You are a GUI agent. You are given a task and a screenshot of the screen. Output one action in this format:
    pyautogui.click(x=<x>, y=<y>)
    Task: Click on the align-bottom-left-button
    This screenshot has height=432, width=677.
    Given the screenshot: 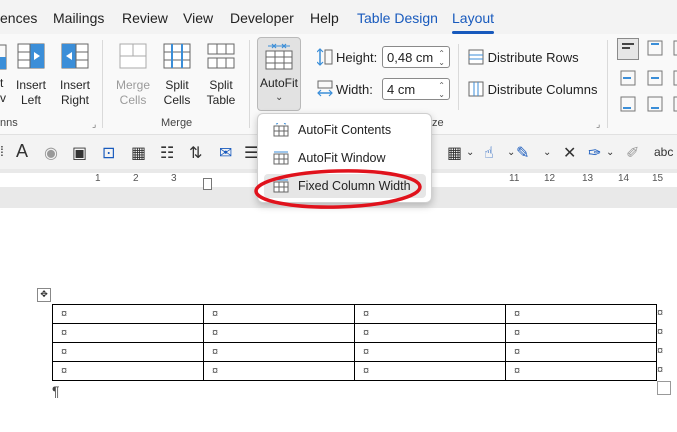 What is the action you would take?
    pyautogui.click(x=629, y=104)
    